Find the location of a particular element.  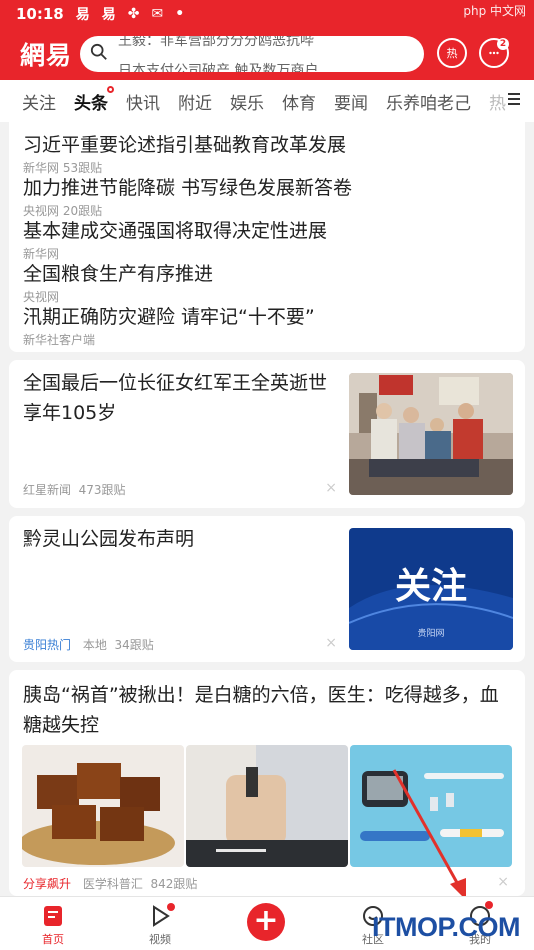

article-tag: 贵阳热门 is located at coordinates (47, 645).